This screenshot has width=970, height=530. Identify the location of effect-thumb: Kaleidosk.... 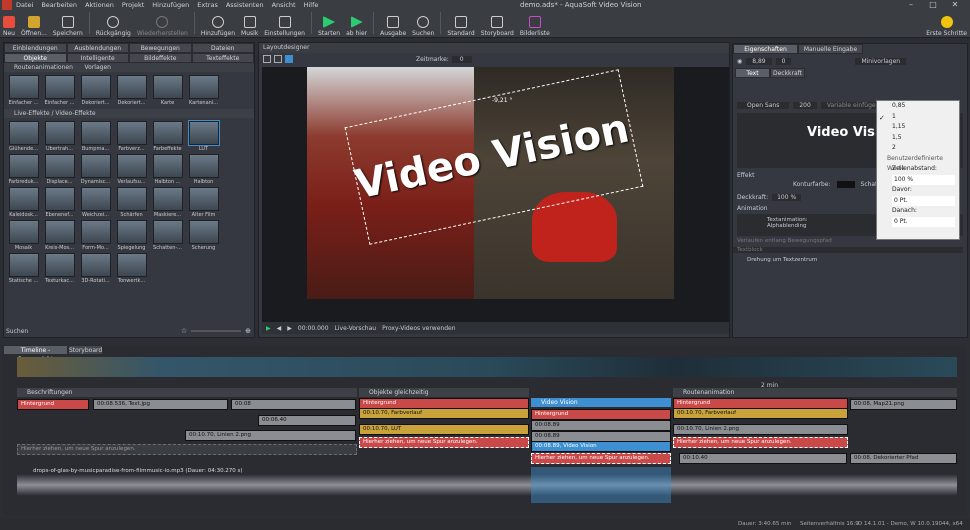
(23, 202).